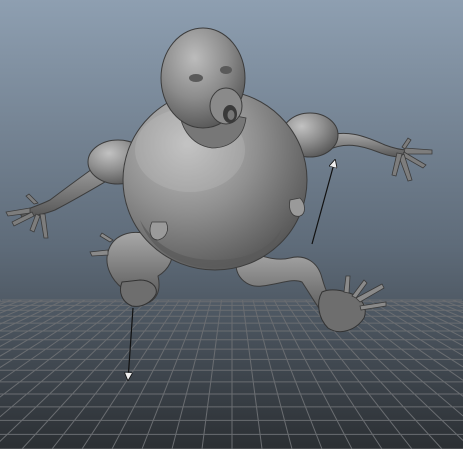 This screenshot has width=463, height=449. I want to click on left-eye-socket, so click(196, 78).